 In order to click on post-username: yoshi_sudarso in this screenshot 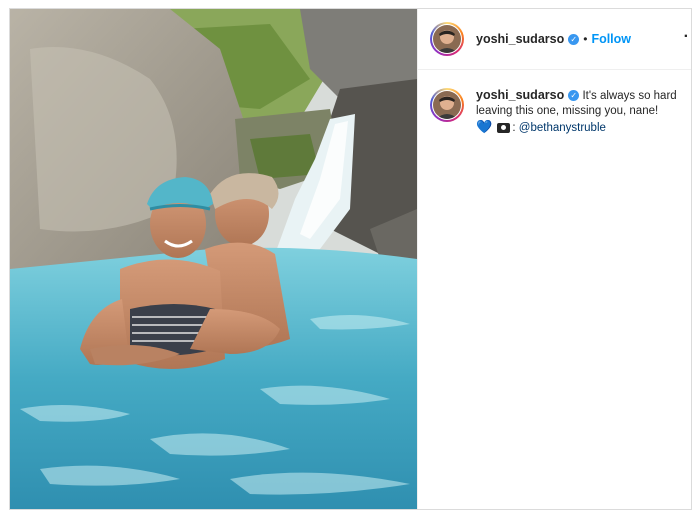, I will do `click(520, 39)`.